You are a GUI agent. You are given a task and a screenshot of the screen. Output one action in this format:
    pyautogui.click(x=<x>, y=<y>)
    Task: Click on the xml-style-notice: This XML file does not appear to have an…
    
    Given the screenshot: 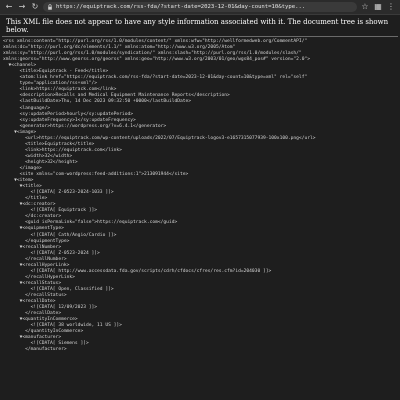 What is the action you would take?
    pyautogui.click(x=200, y=26)
    